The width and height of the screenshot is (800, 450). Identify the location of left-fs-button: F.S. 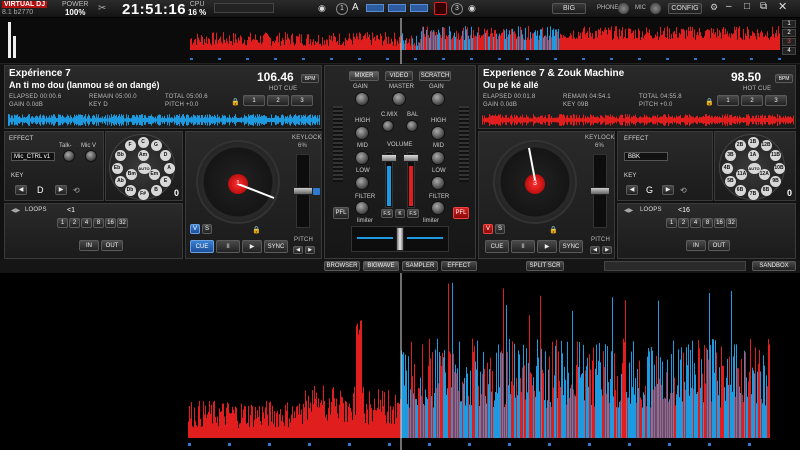
(387, 213).